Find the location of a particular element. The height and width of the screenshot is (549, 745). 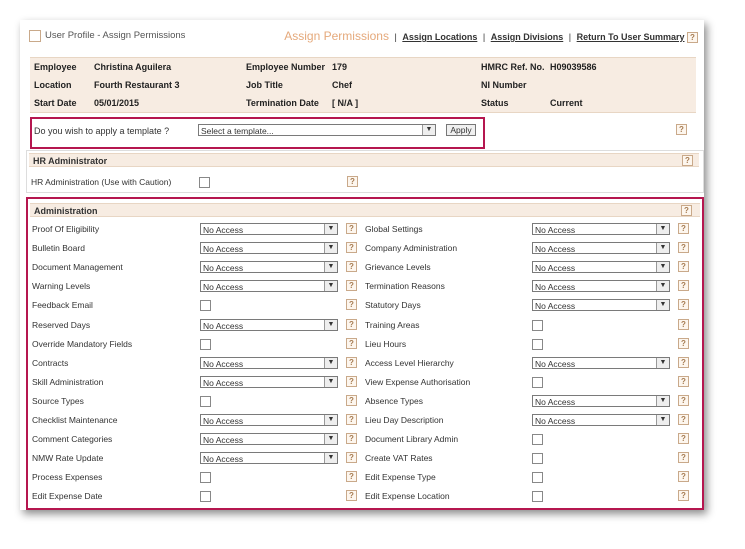

edit-expense-type-label: Edit Expense Type is located at coordinates (400, 477).